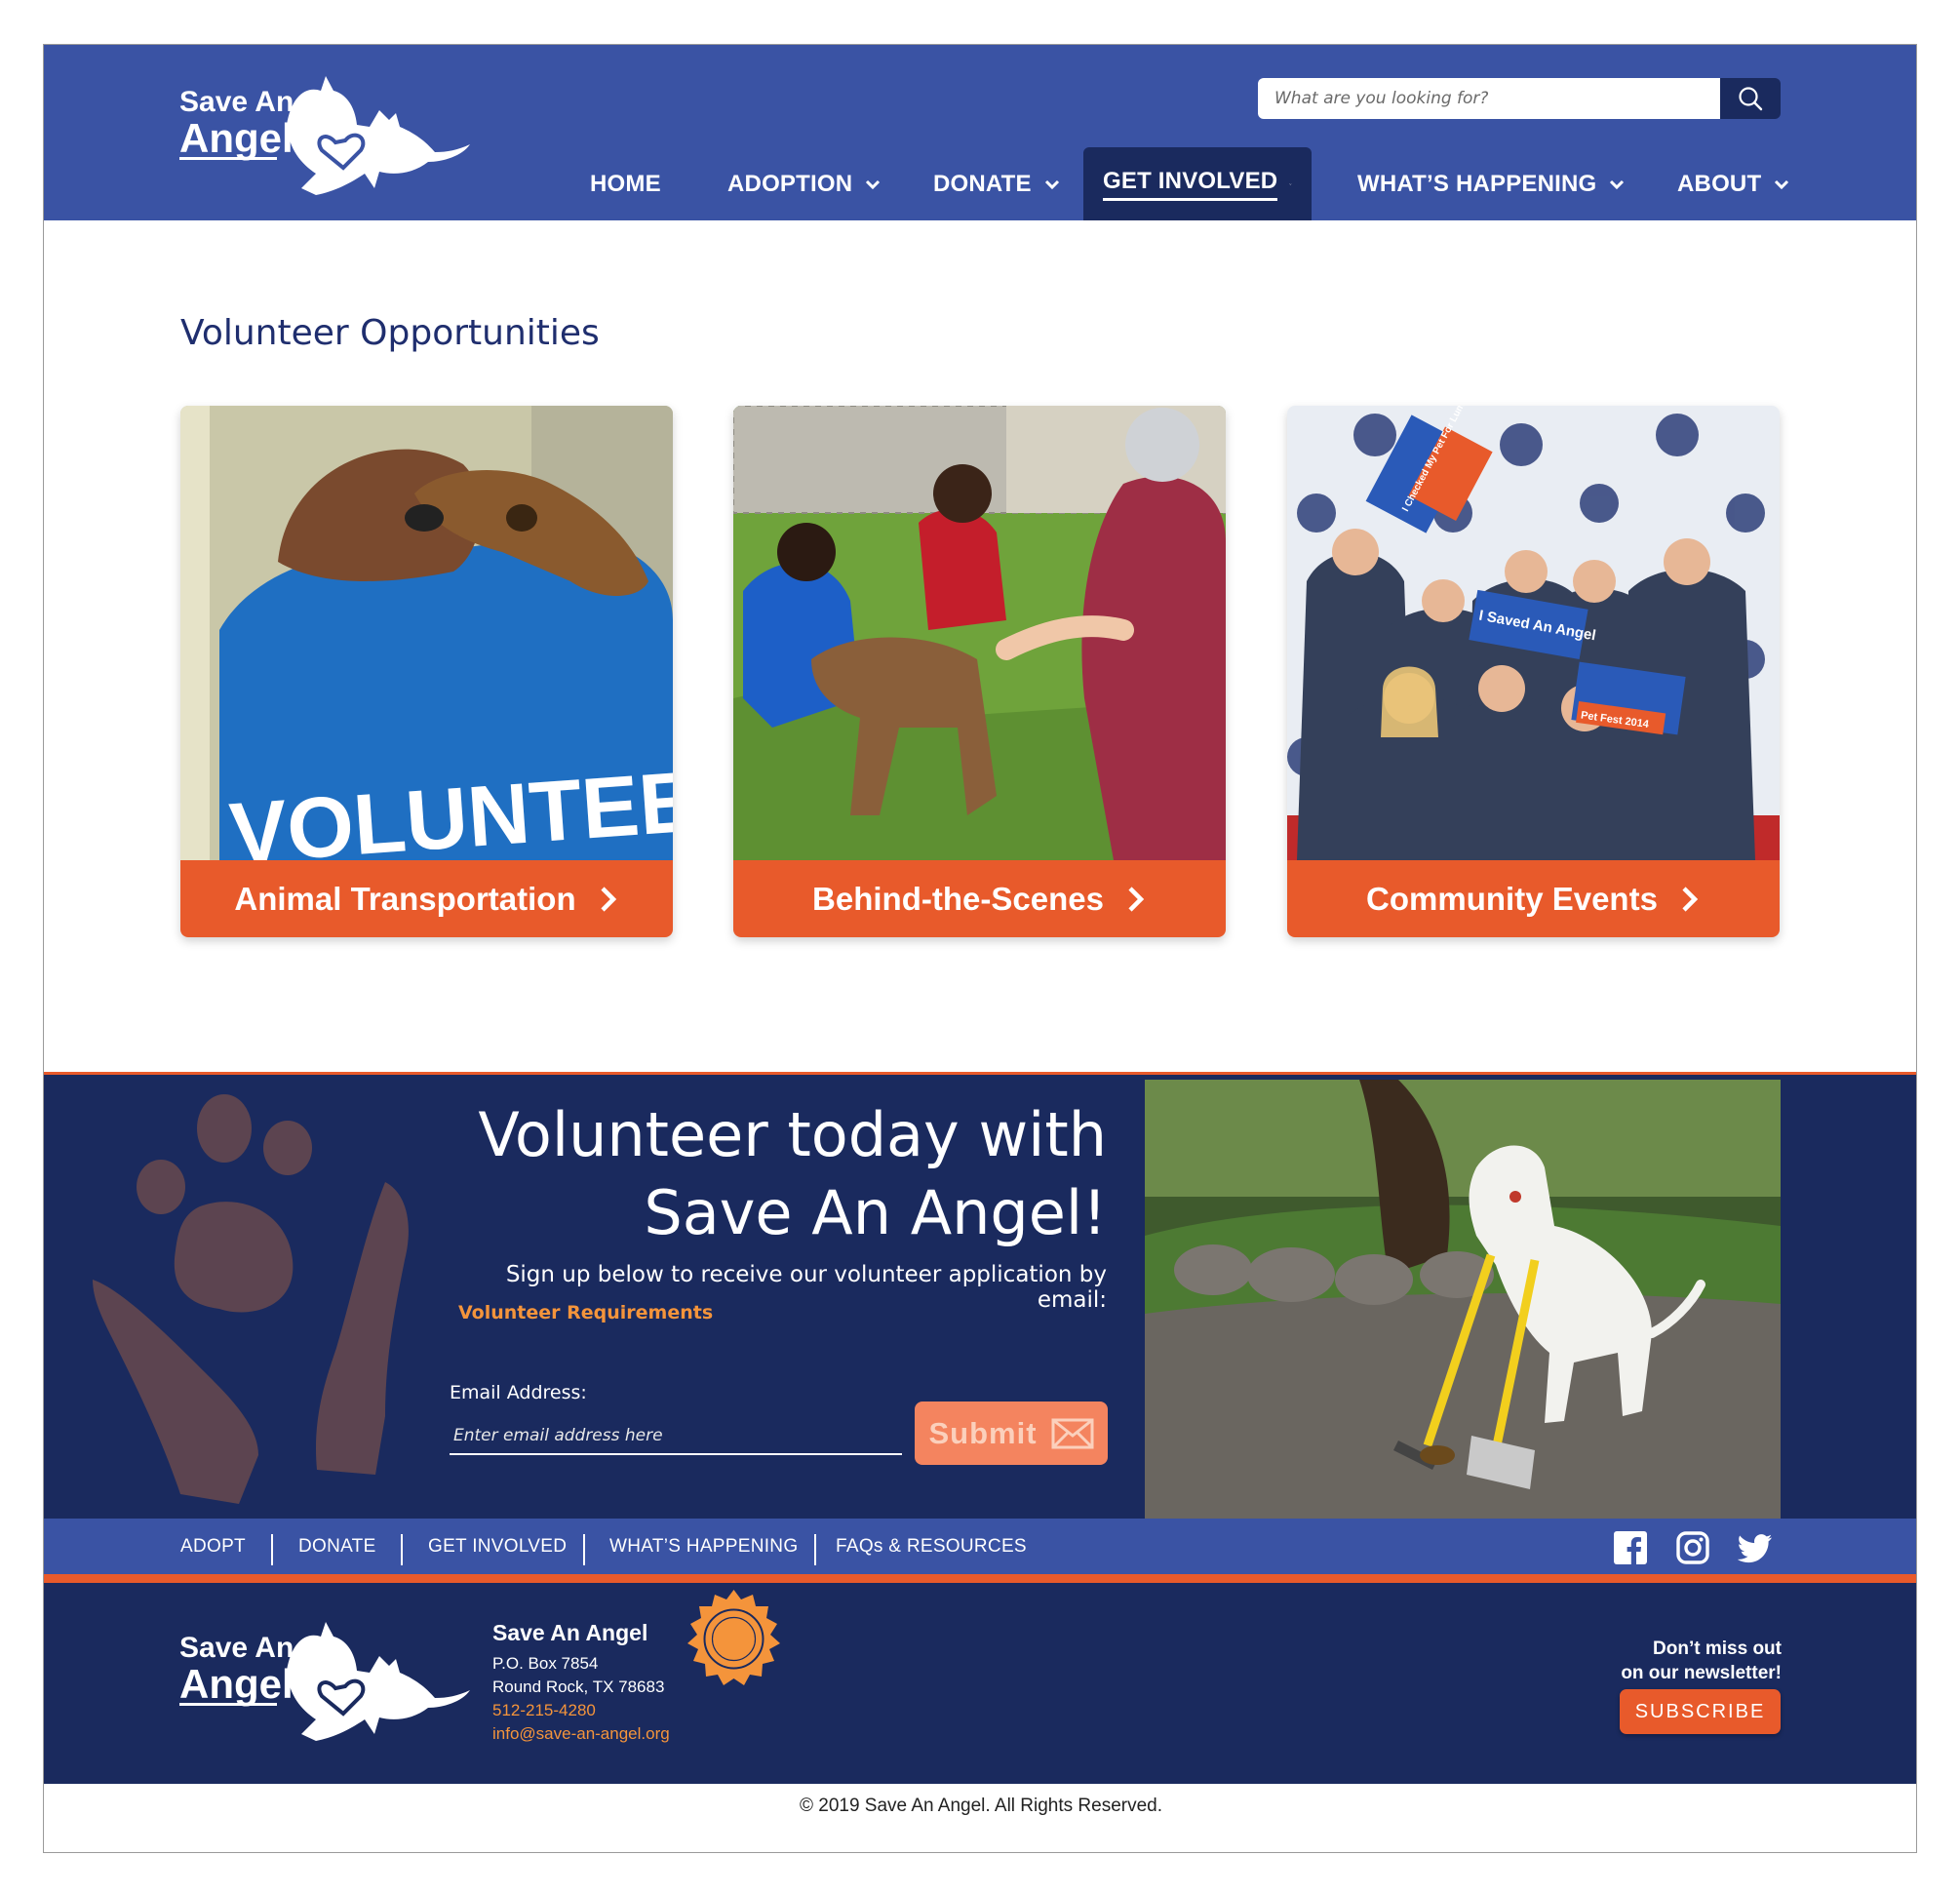  What do you see at coordinates (721, 1174) in the screenshot?
I see `band-title: Volunteer today with Save An Angel!` at bounding box center [721, 1174].